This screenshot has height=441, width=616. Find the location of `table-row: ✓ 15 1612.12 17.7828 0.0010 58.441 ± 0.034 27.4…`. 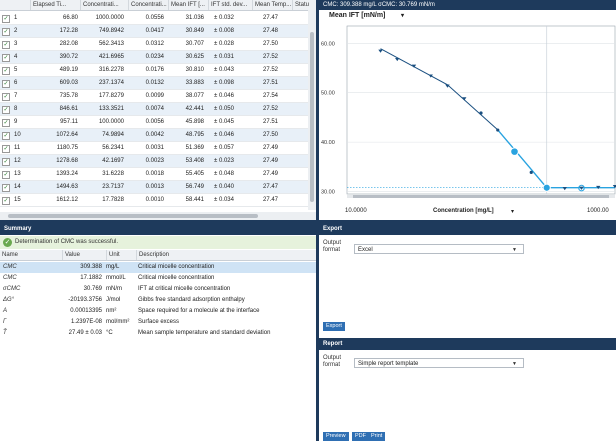

table-row: ✓ 15 1612.12 17.7828 0.0010 58.441 ± 0.034 27.4… is located at coordinates (154, 200).